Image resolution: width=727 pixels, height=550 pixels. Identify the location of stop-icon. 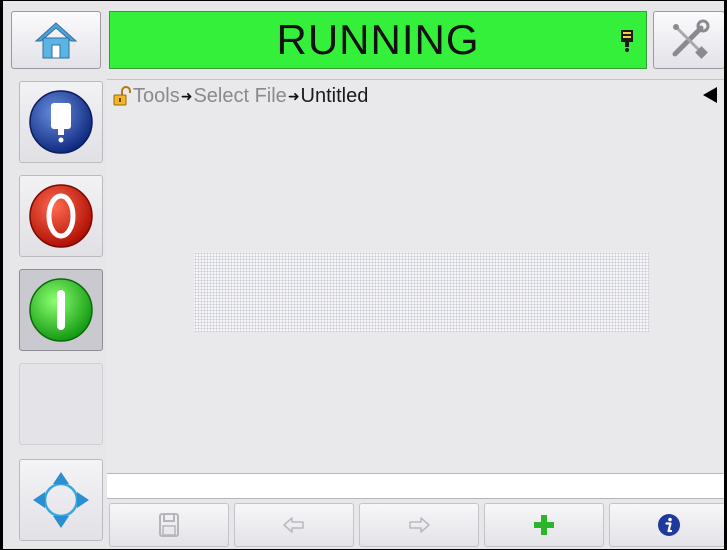
(61, 216).